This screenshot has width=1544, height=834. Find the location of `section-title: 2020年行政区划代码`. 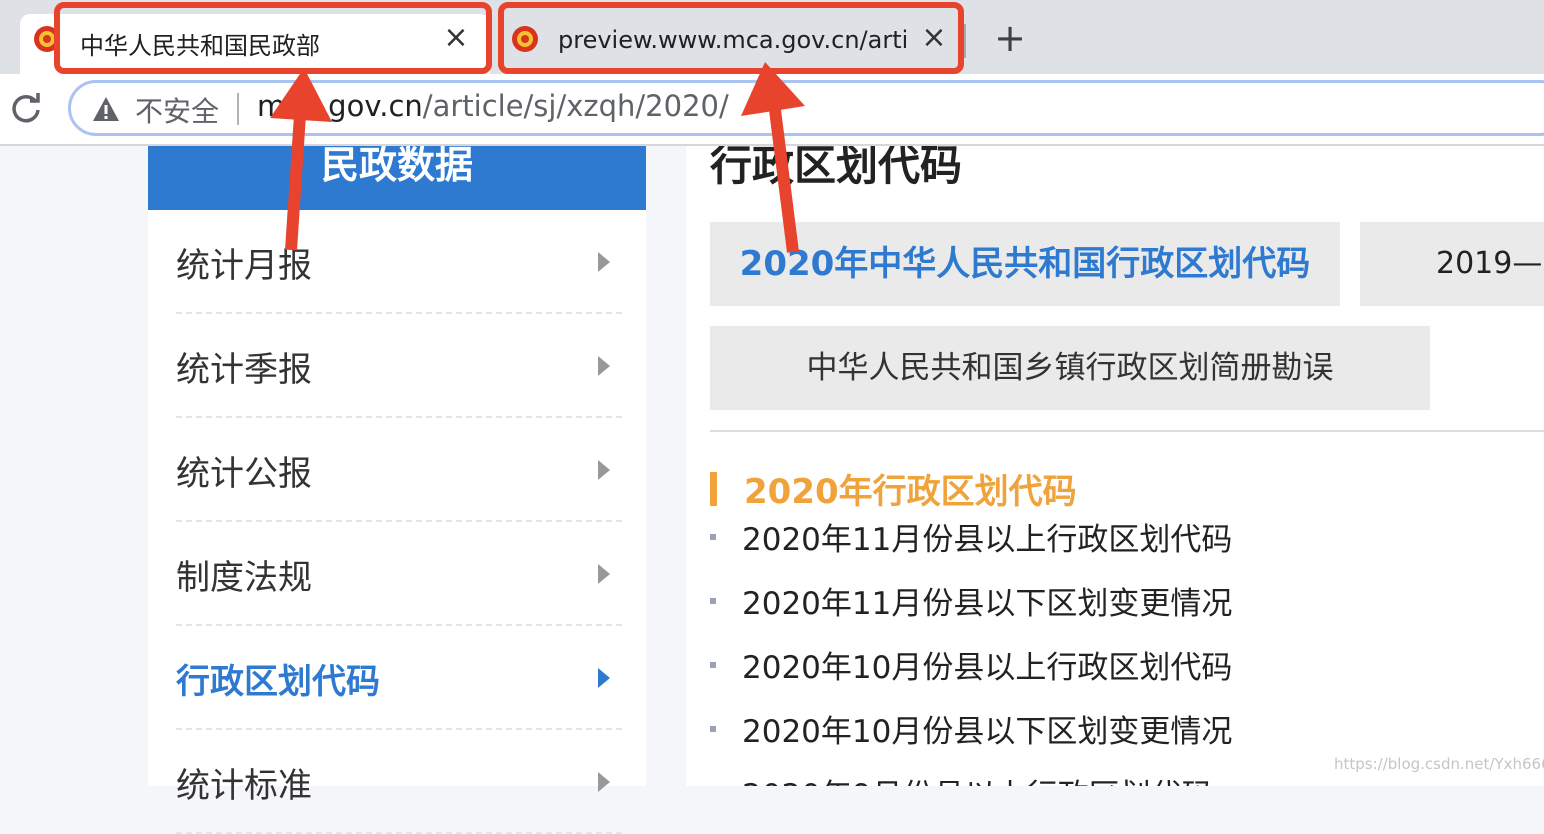

section-title: 2020年行政区划代码 is located at coordinates (910, 492).